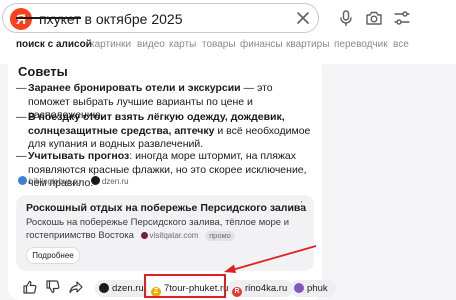  What do you see at coordinates (53, 287) in the screenshot?
I see `thumbs-down-icon` at bounding box center [53, 287].